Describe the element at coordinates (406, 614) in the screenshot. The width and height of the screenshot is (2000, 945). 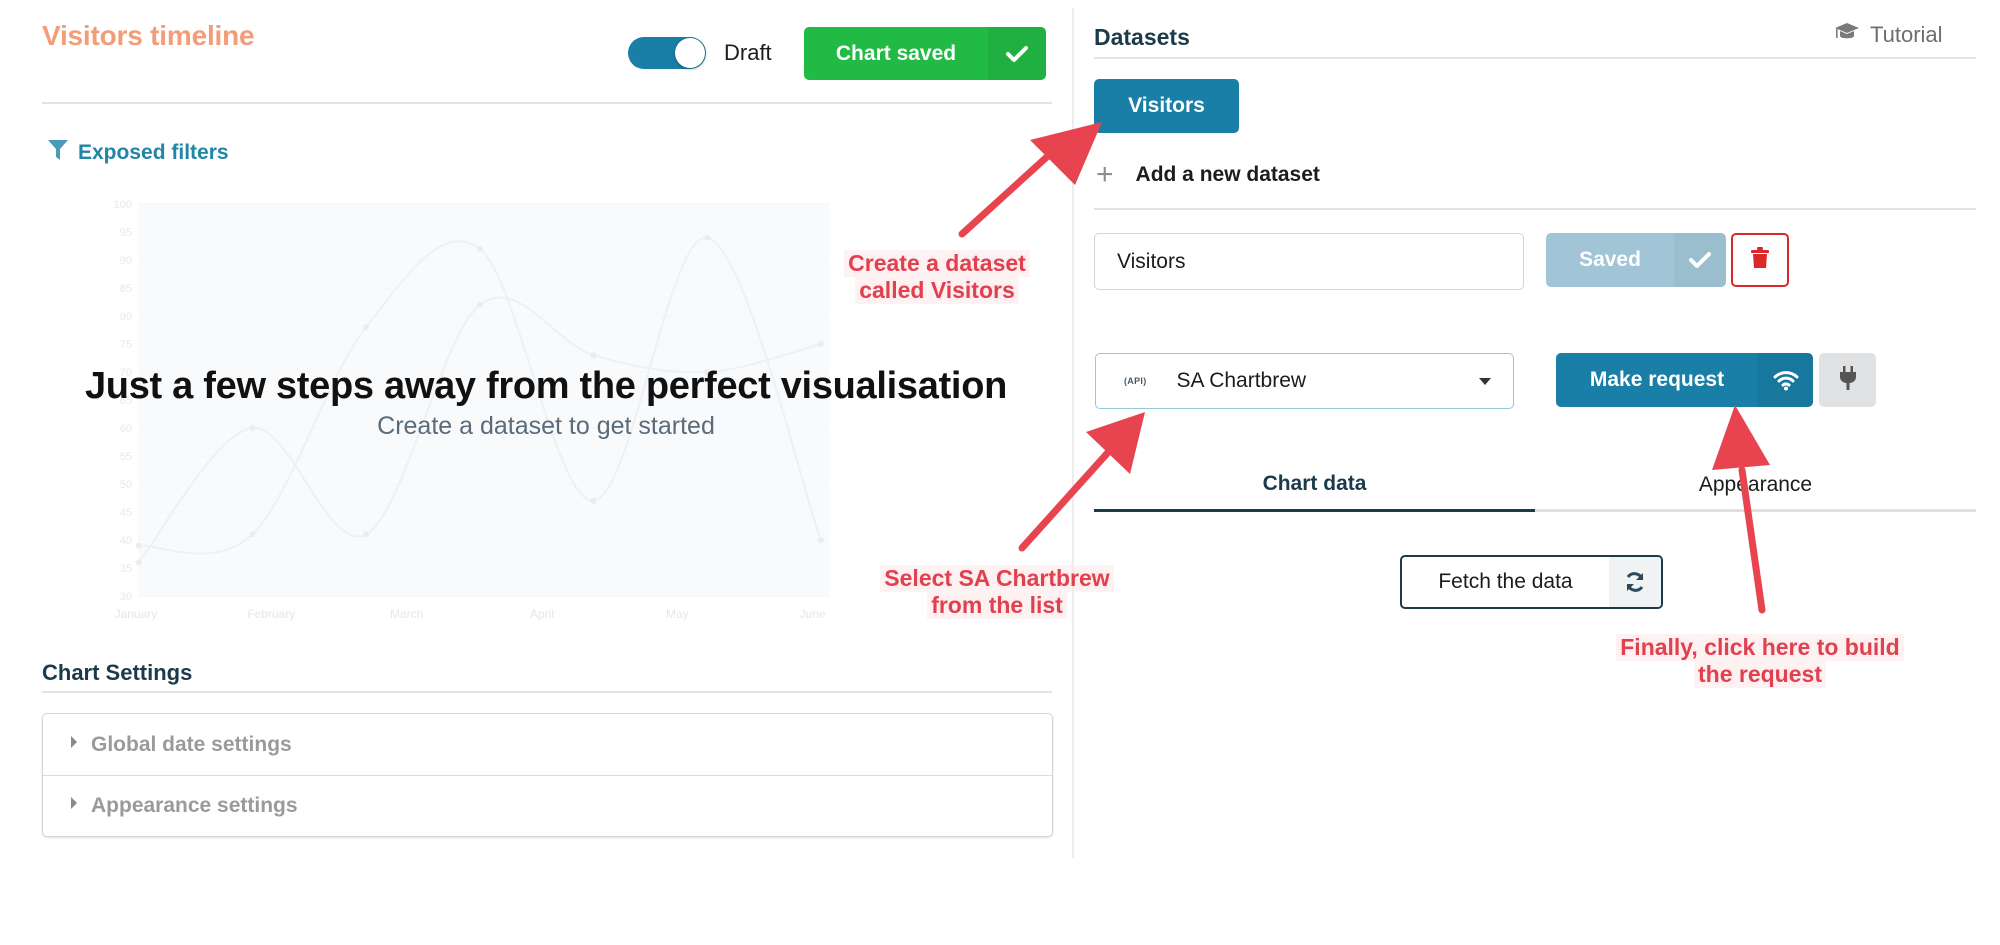
I see `x-tick-label: March` at that location.